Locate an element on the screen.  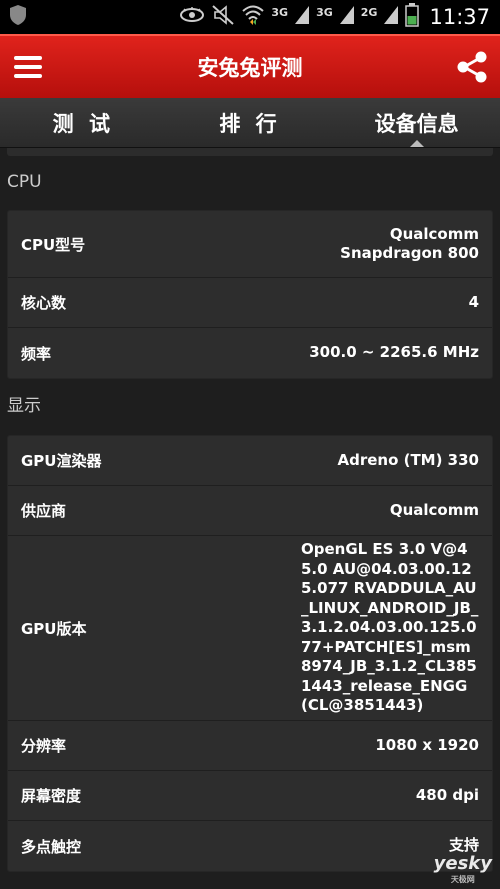
info-value: 300.0 ~ 2265.6 MHz is located at coordinates (394, 352).